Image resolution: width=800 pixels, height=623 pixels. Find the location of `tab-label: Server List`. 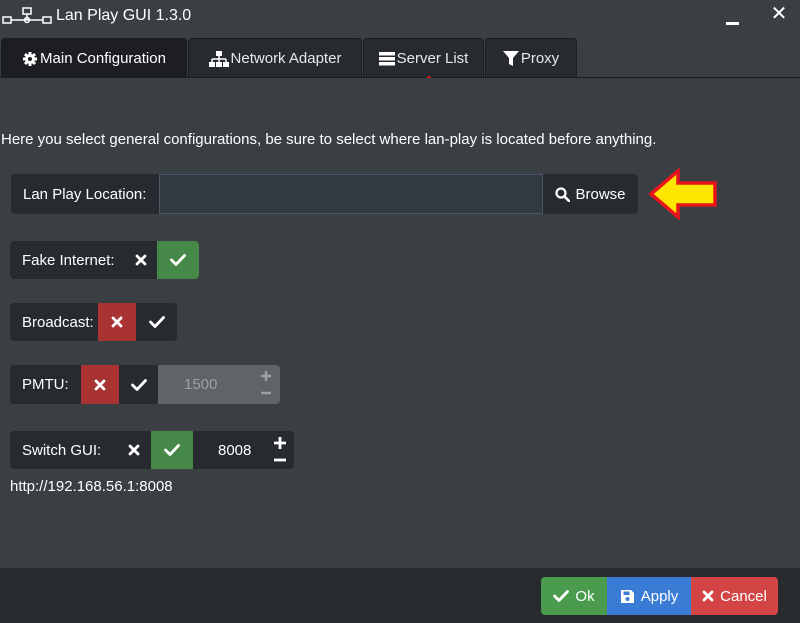

tab-label: Server List is located at coordinates (432, 58).